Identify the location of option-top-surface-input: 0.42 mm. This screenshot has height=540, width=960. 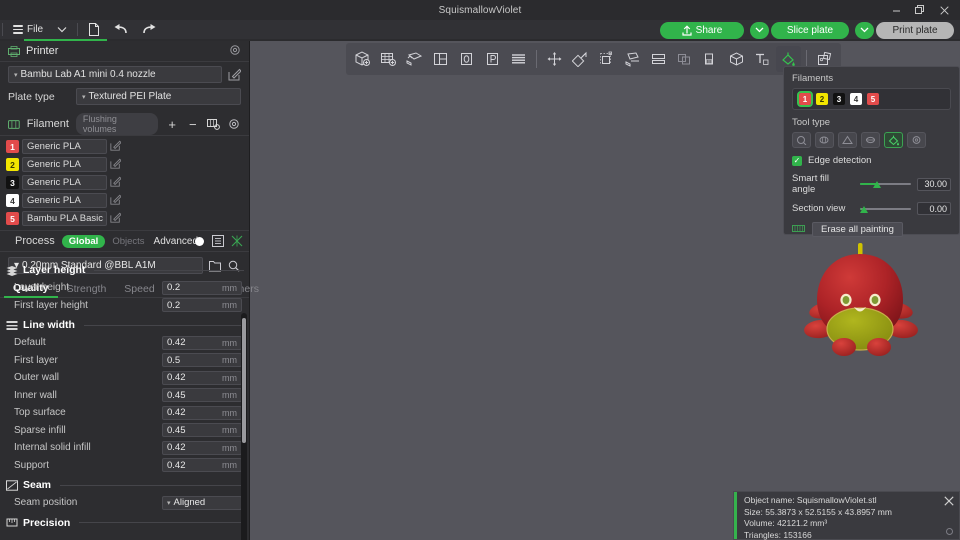
(202, 412).